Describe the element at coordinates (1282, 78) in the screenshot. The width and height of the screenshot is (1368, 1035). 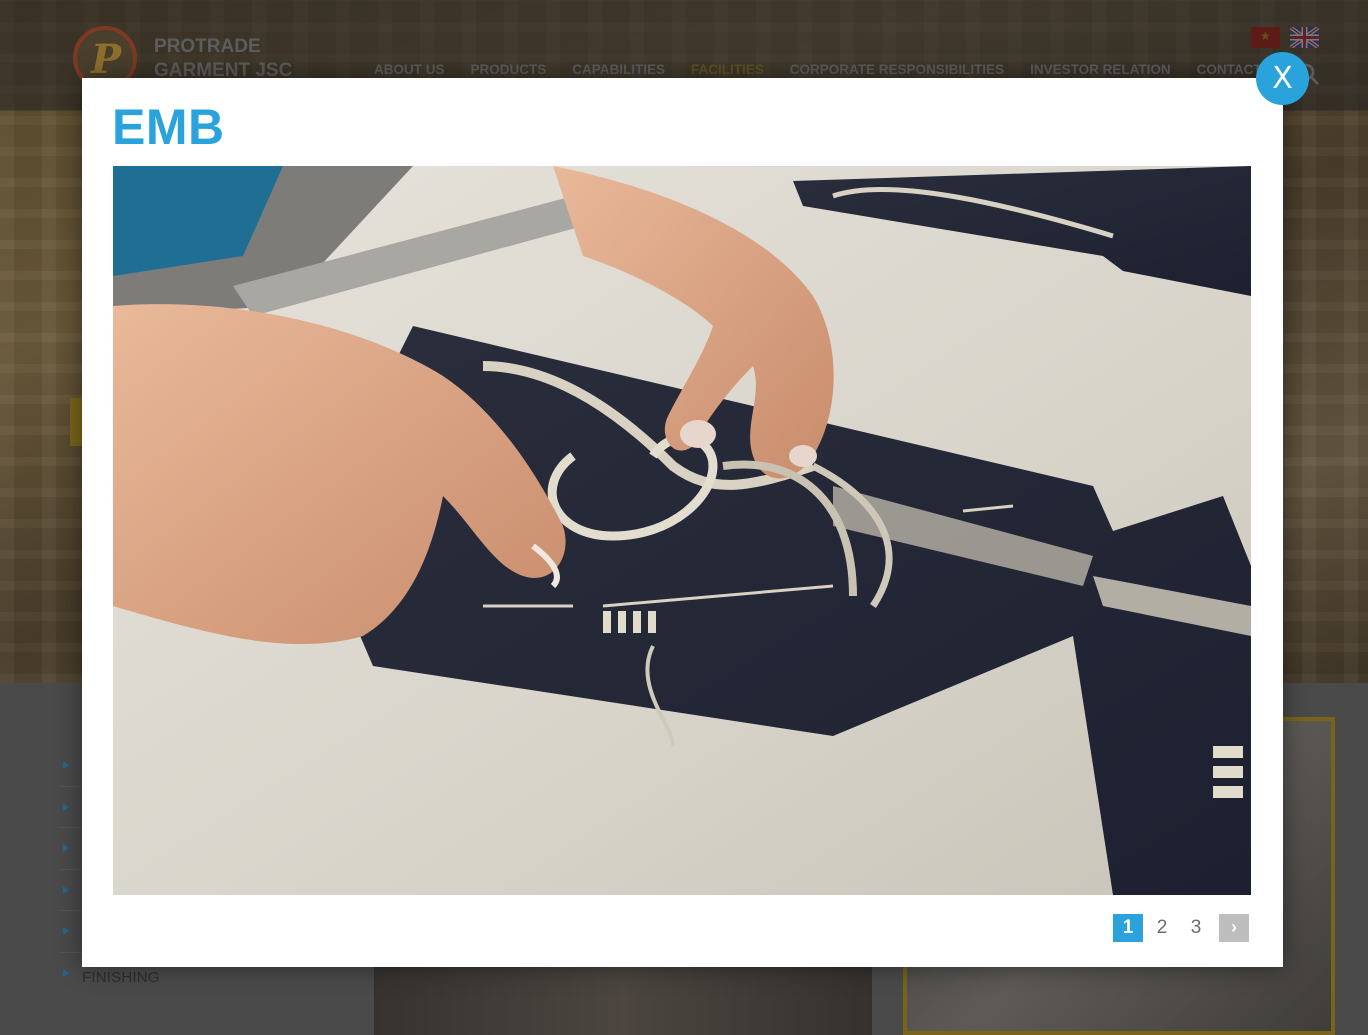
I see `close-modal-button: X` at that location.